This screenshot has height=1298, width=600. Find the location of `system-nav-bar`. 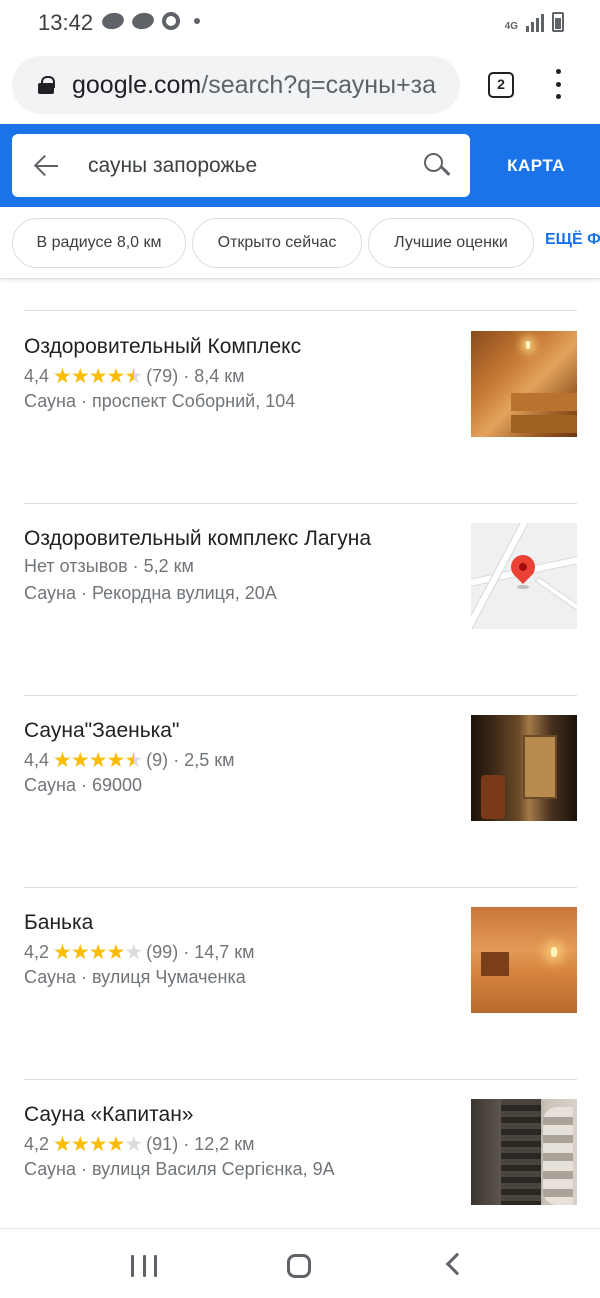

system-nav-bar is located at coordinates (300, 1263).